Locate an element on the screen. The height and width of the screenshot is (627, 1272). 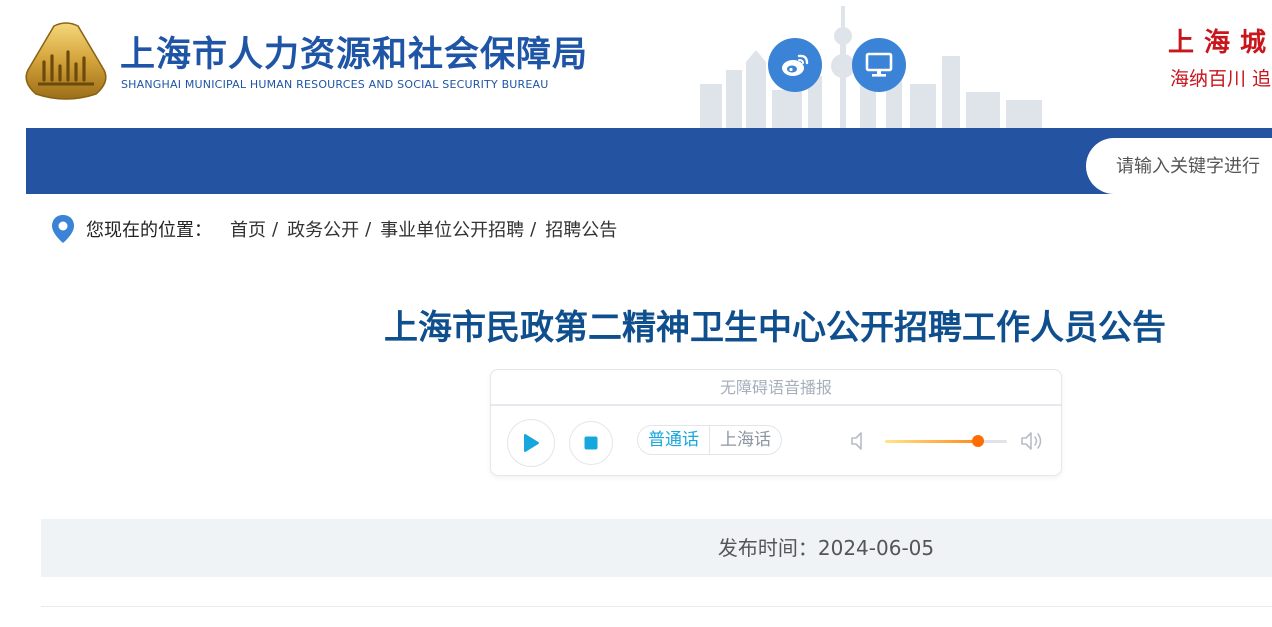
desktop-version-button is located at coordinates (879, 65).